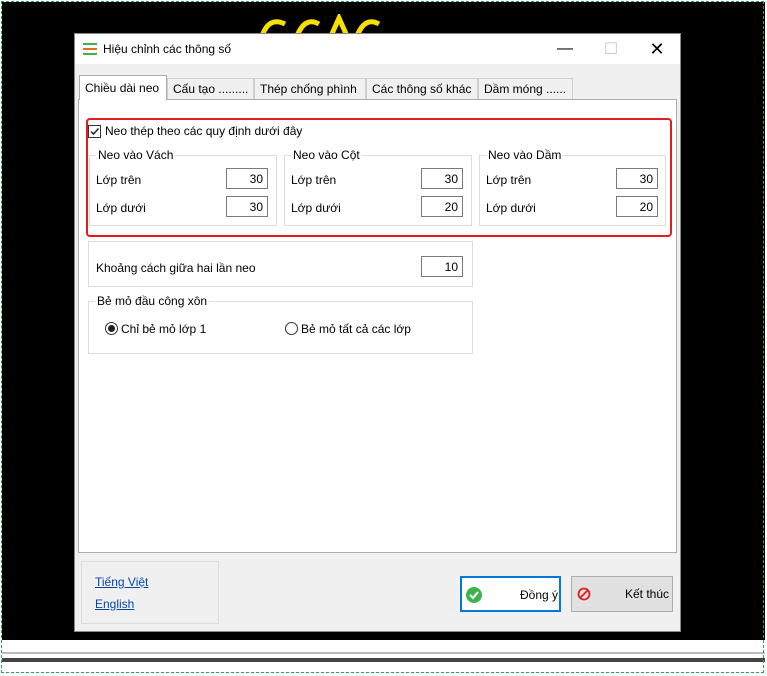  Describe the element at coordinates (637, 206) in the screenshot. I see `input-lop-duoi-dam: 20` at that location.